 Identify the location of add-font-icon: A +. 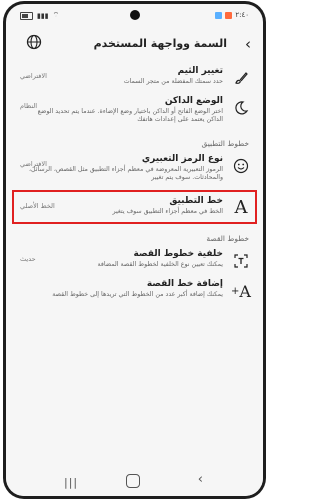
(241, 291).